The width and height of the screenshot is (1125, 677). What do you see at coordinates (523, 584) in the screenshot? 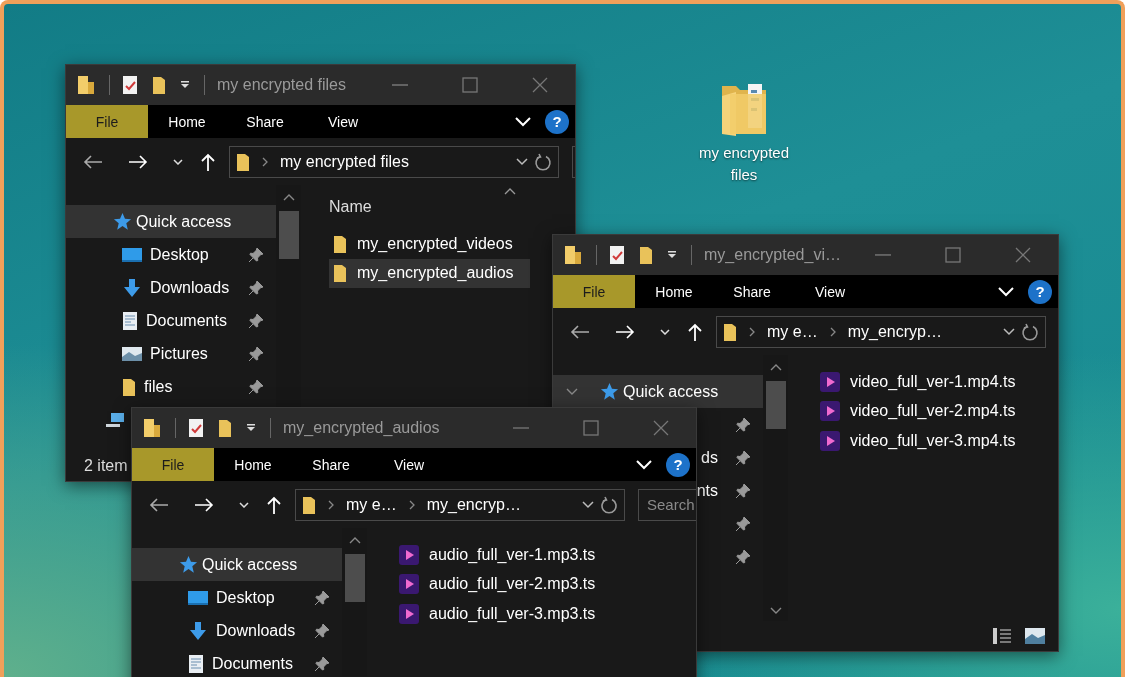
I see `file-item: audio_full_ver-2.mp3.ts` at bounding box center [523, 584].